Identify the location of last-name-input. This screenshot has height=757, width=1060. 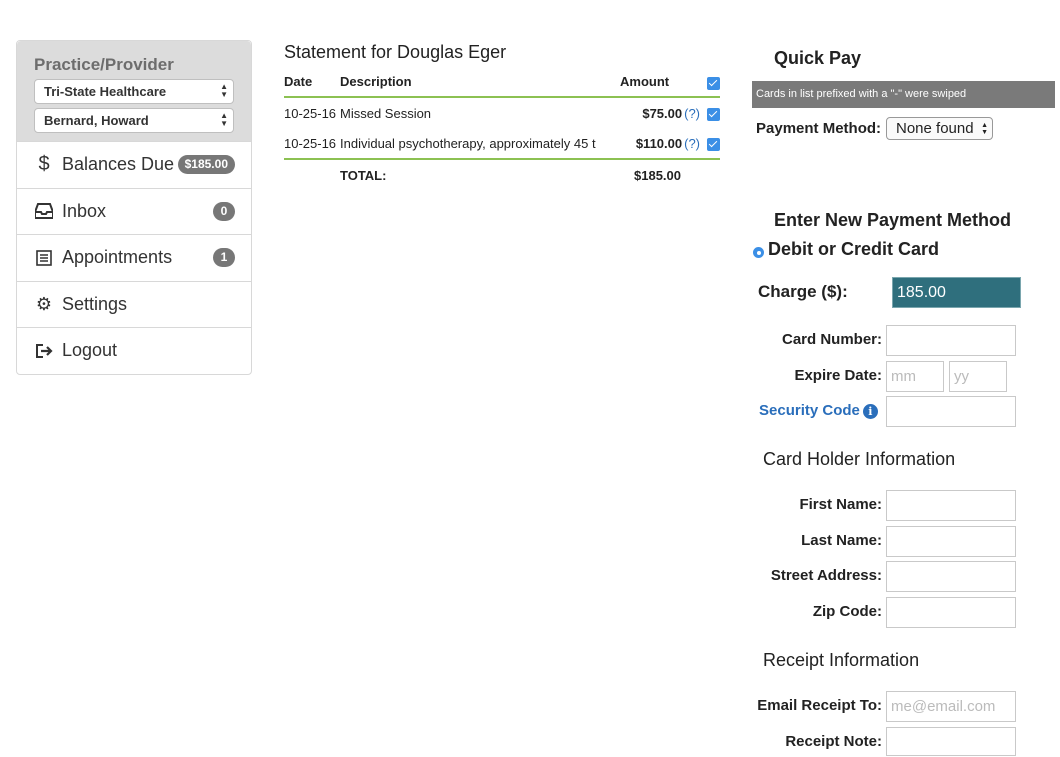
(951, 541).